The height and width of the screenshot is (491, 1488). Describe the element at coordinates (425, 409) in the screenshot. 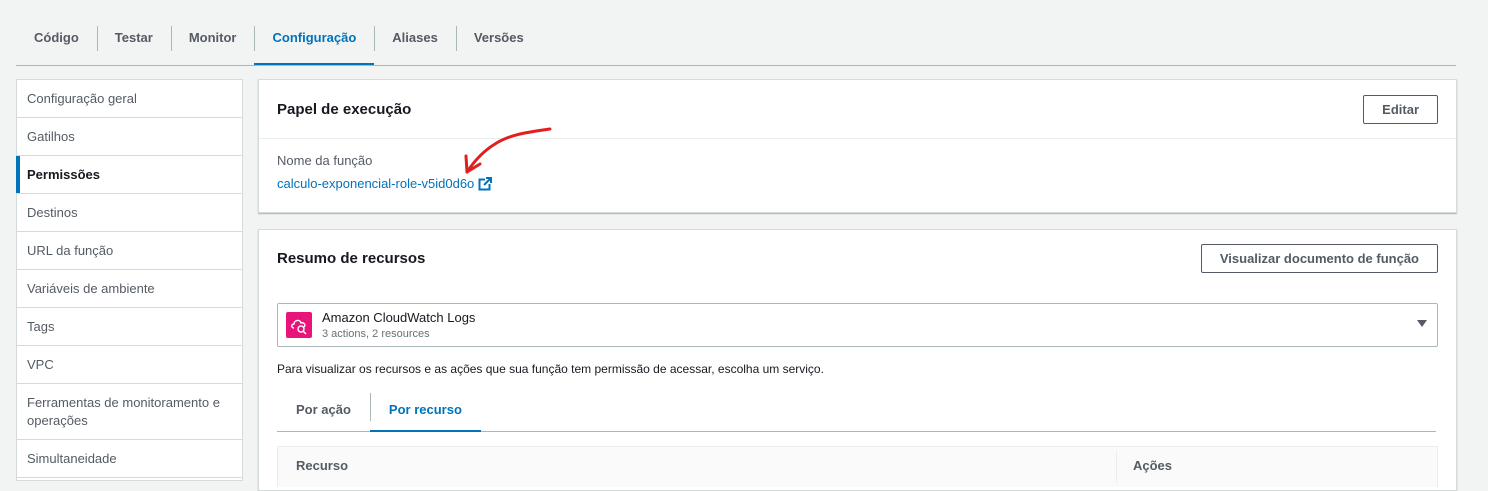

I see `subtab-por-recurso: Por recurso` at that location.